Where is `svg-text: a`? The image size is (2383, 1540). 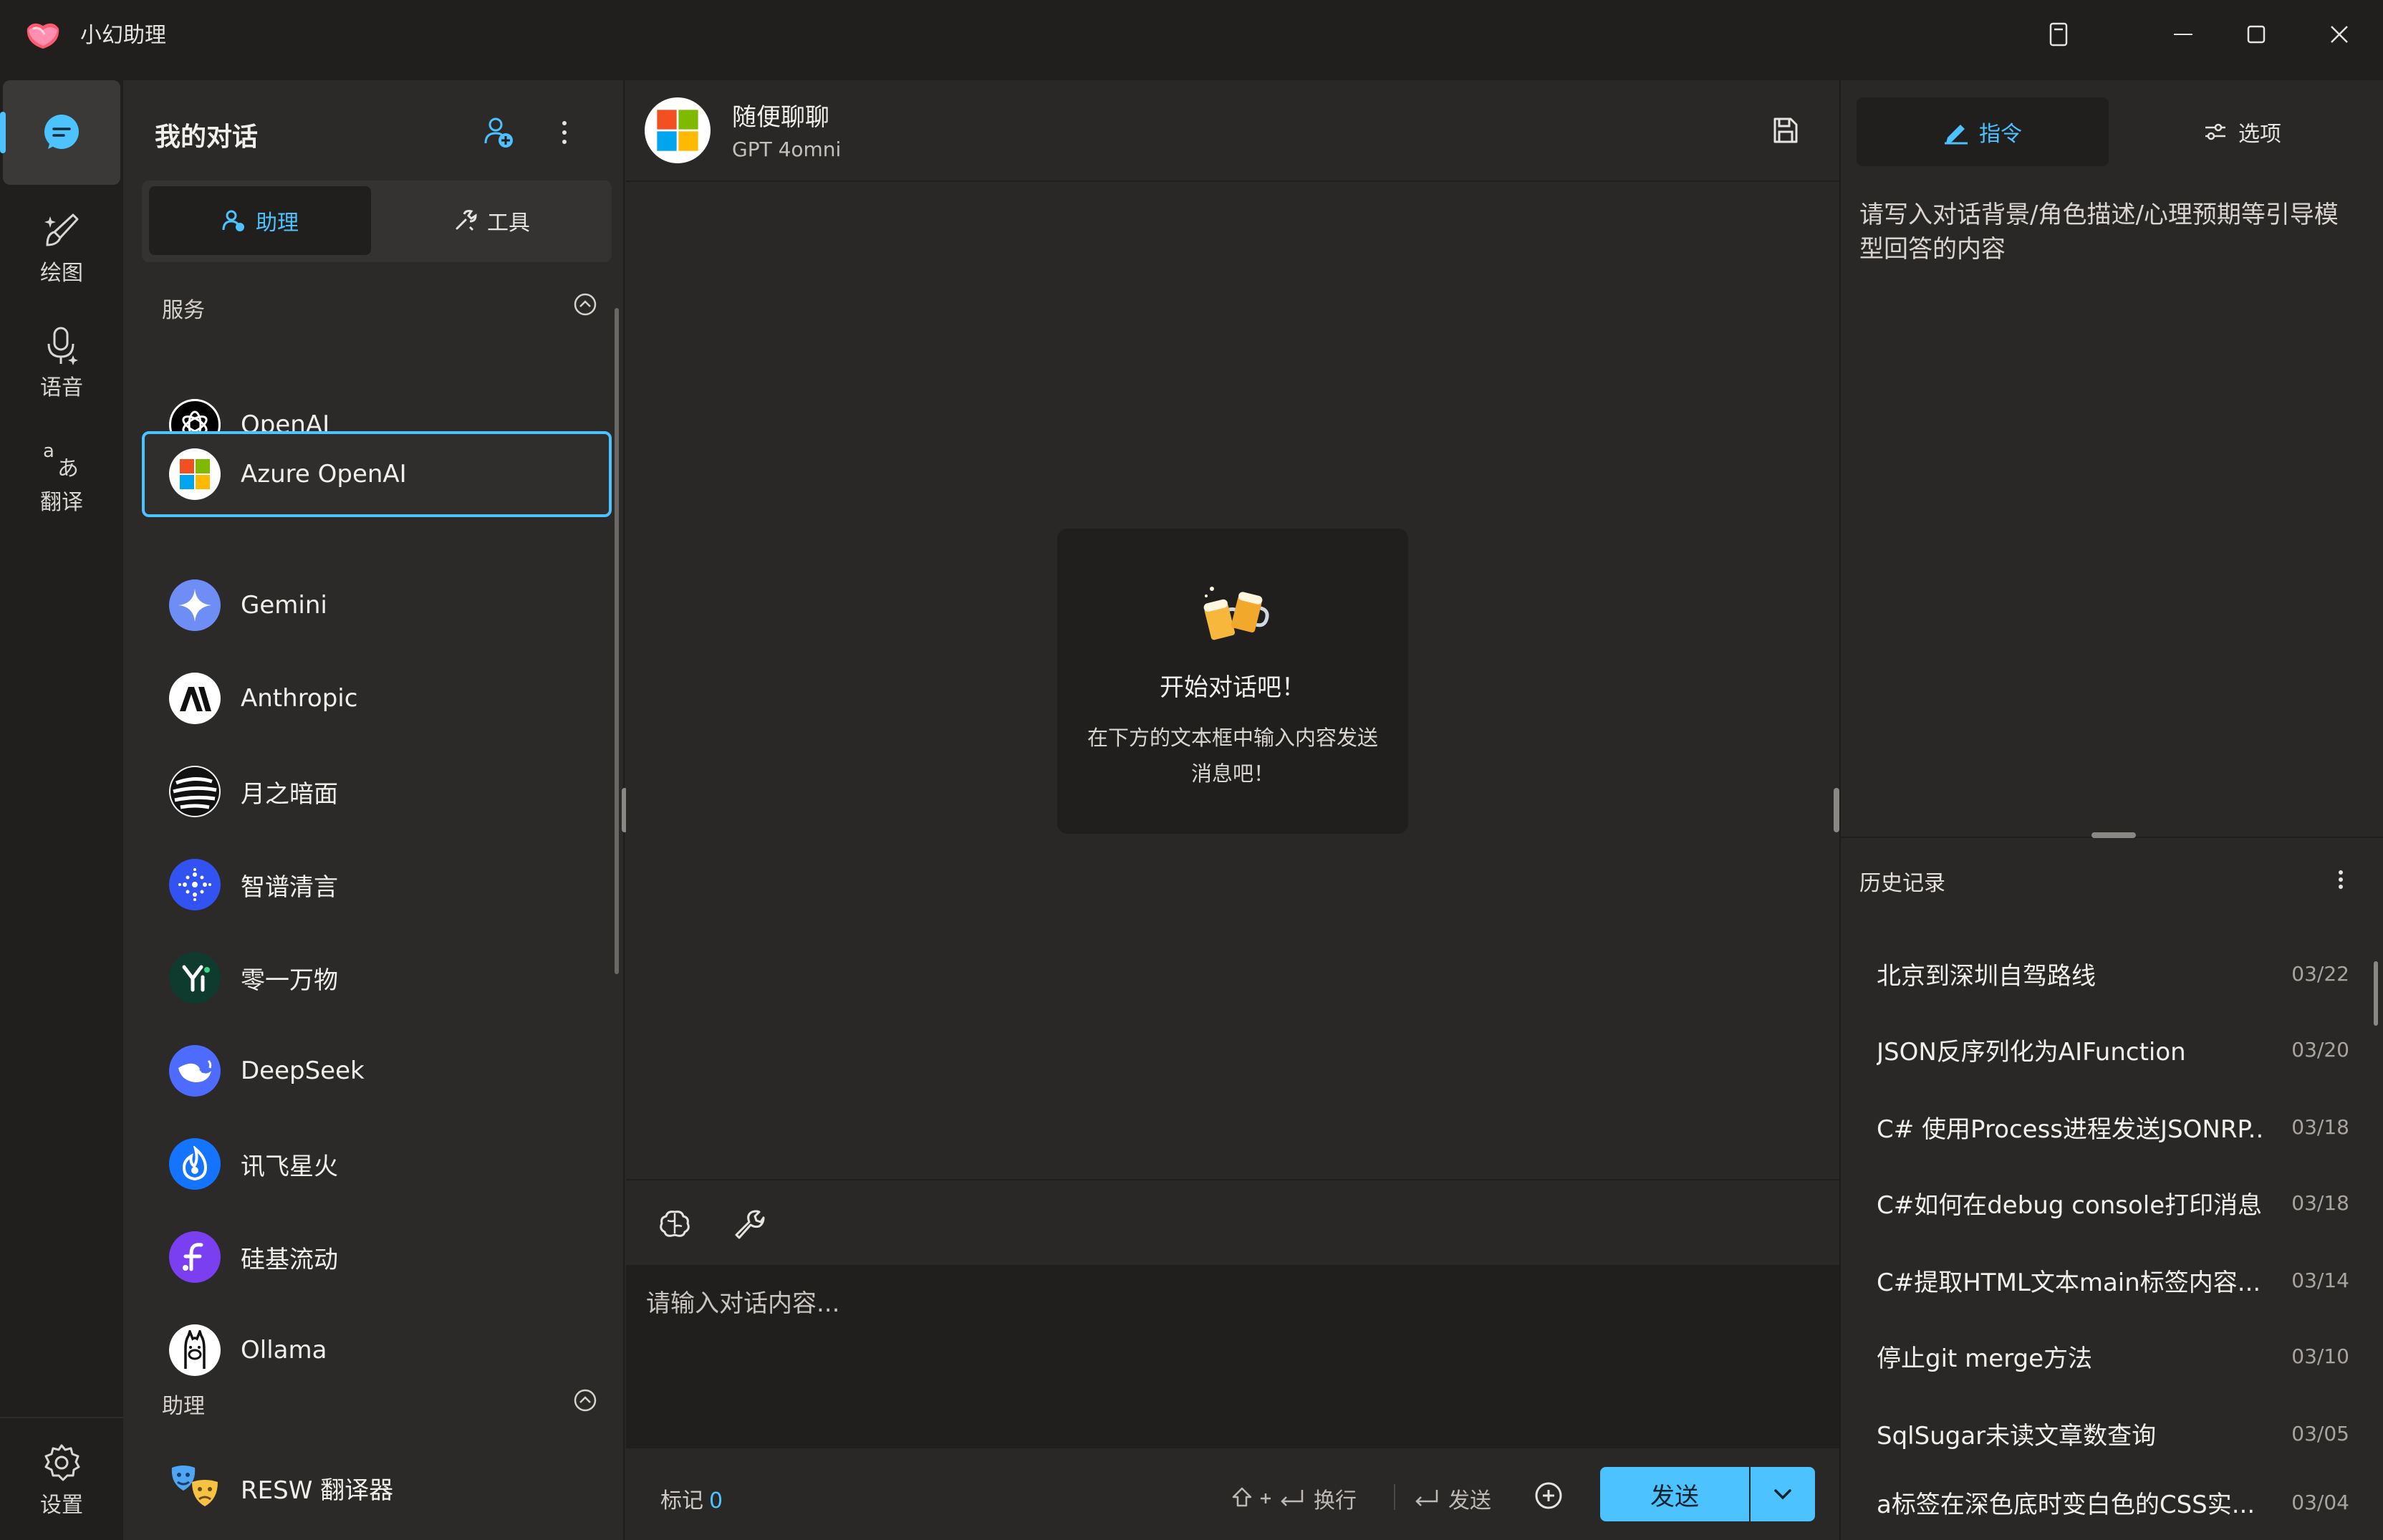
svg-text: a is located at coordinates (48, 451).